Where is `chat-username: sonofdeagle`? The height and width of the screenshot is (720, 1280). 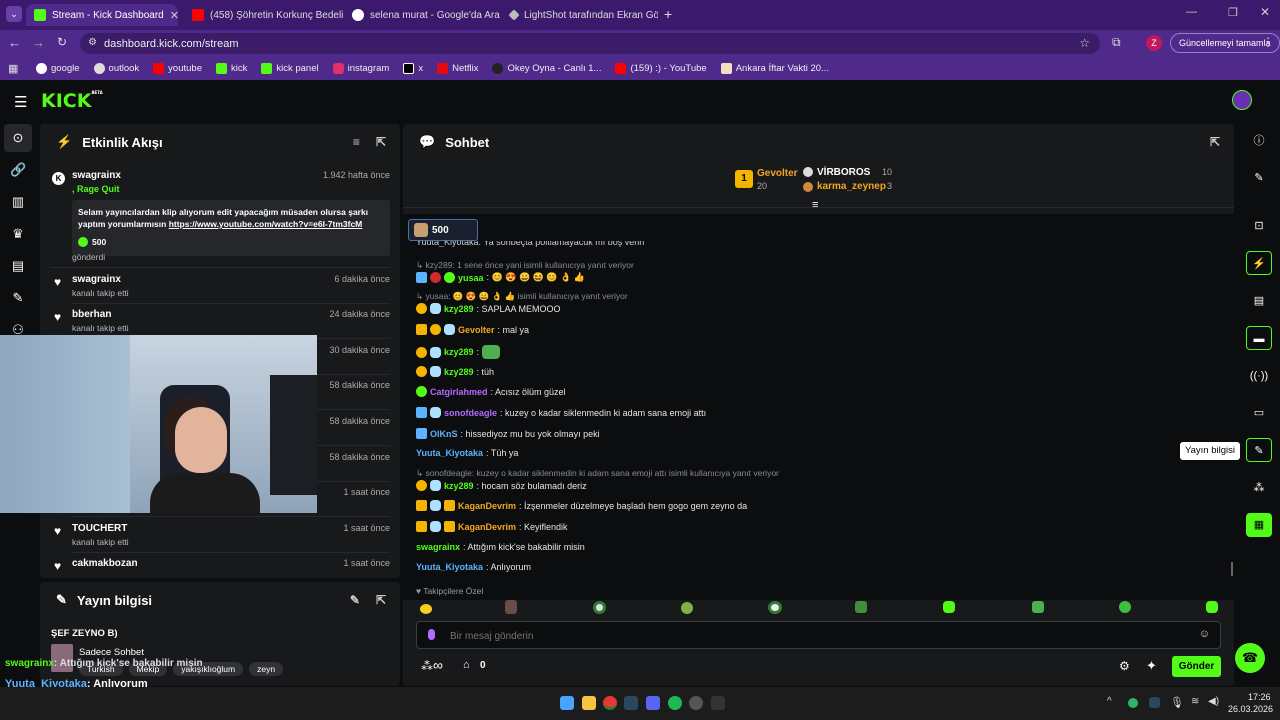 chat-username: sonofdeagle is located at coordinates (470, 413).